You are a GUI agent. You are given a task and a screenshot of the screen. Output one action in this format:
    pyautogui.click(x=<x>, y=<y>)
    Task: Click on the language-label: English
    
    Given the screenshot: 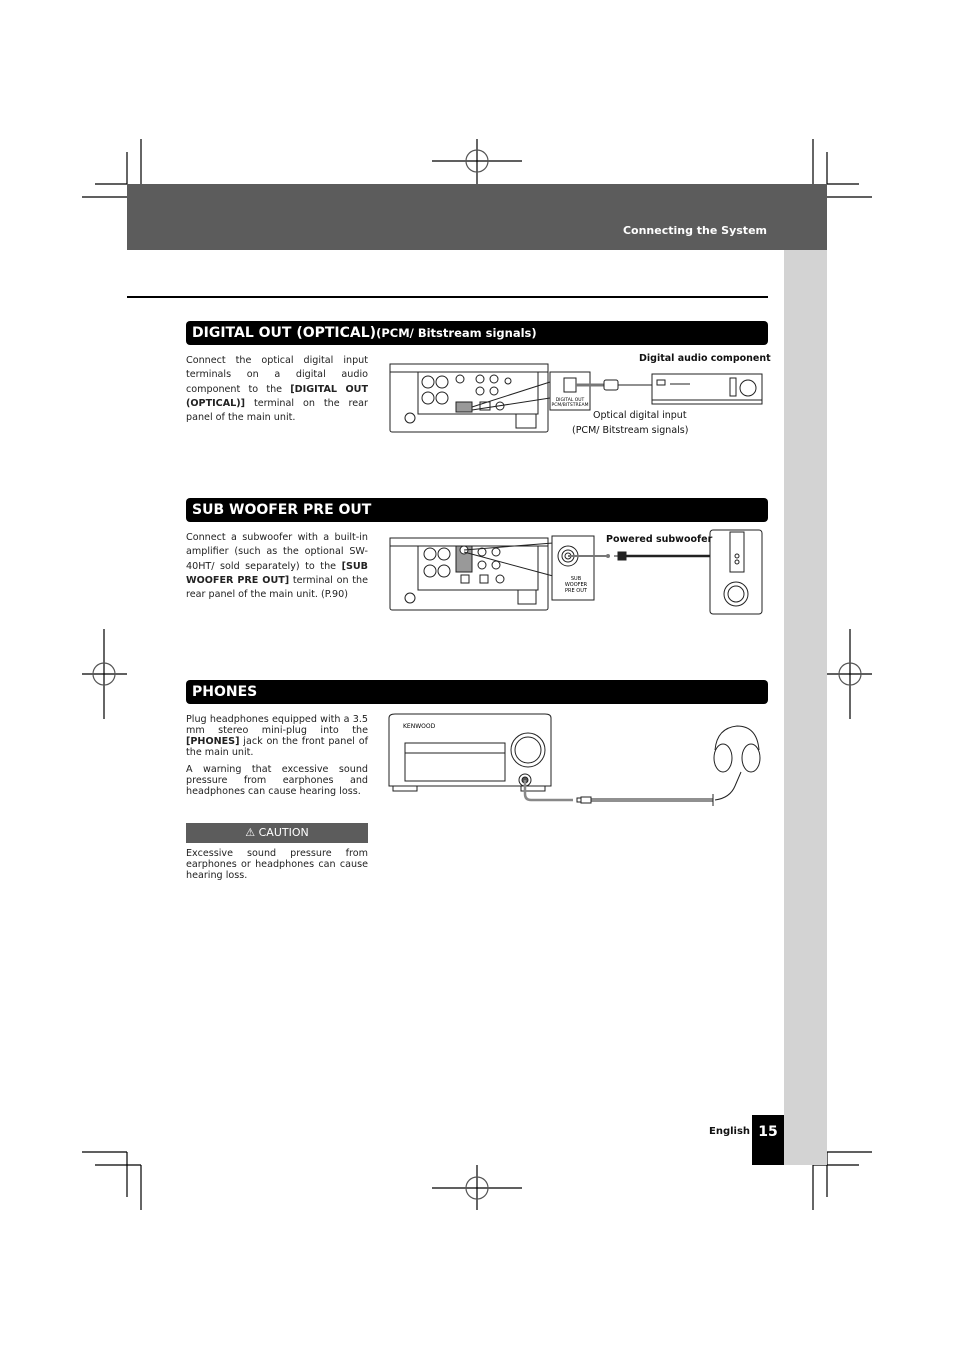 What is the action you would take?
    pyautogui.click(x=730, y=1131)
    